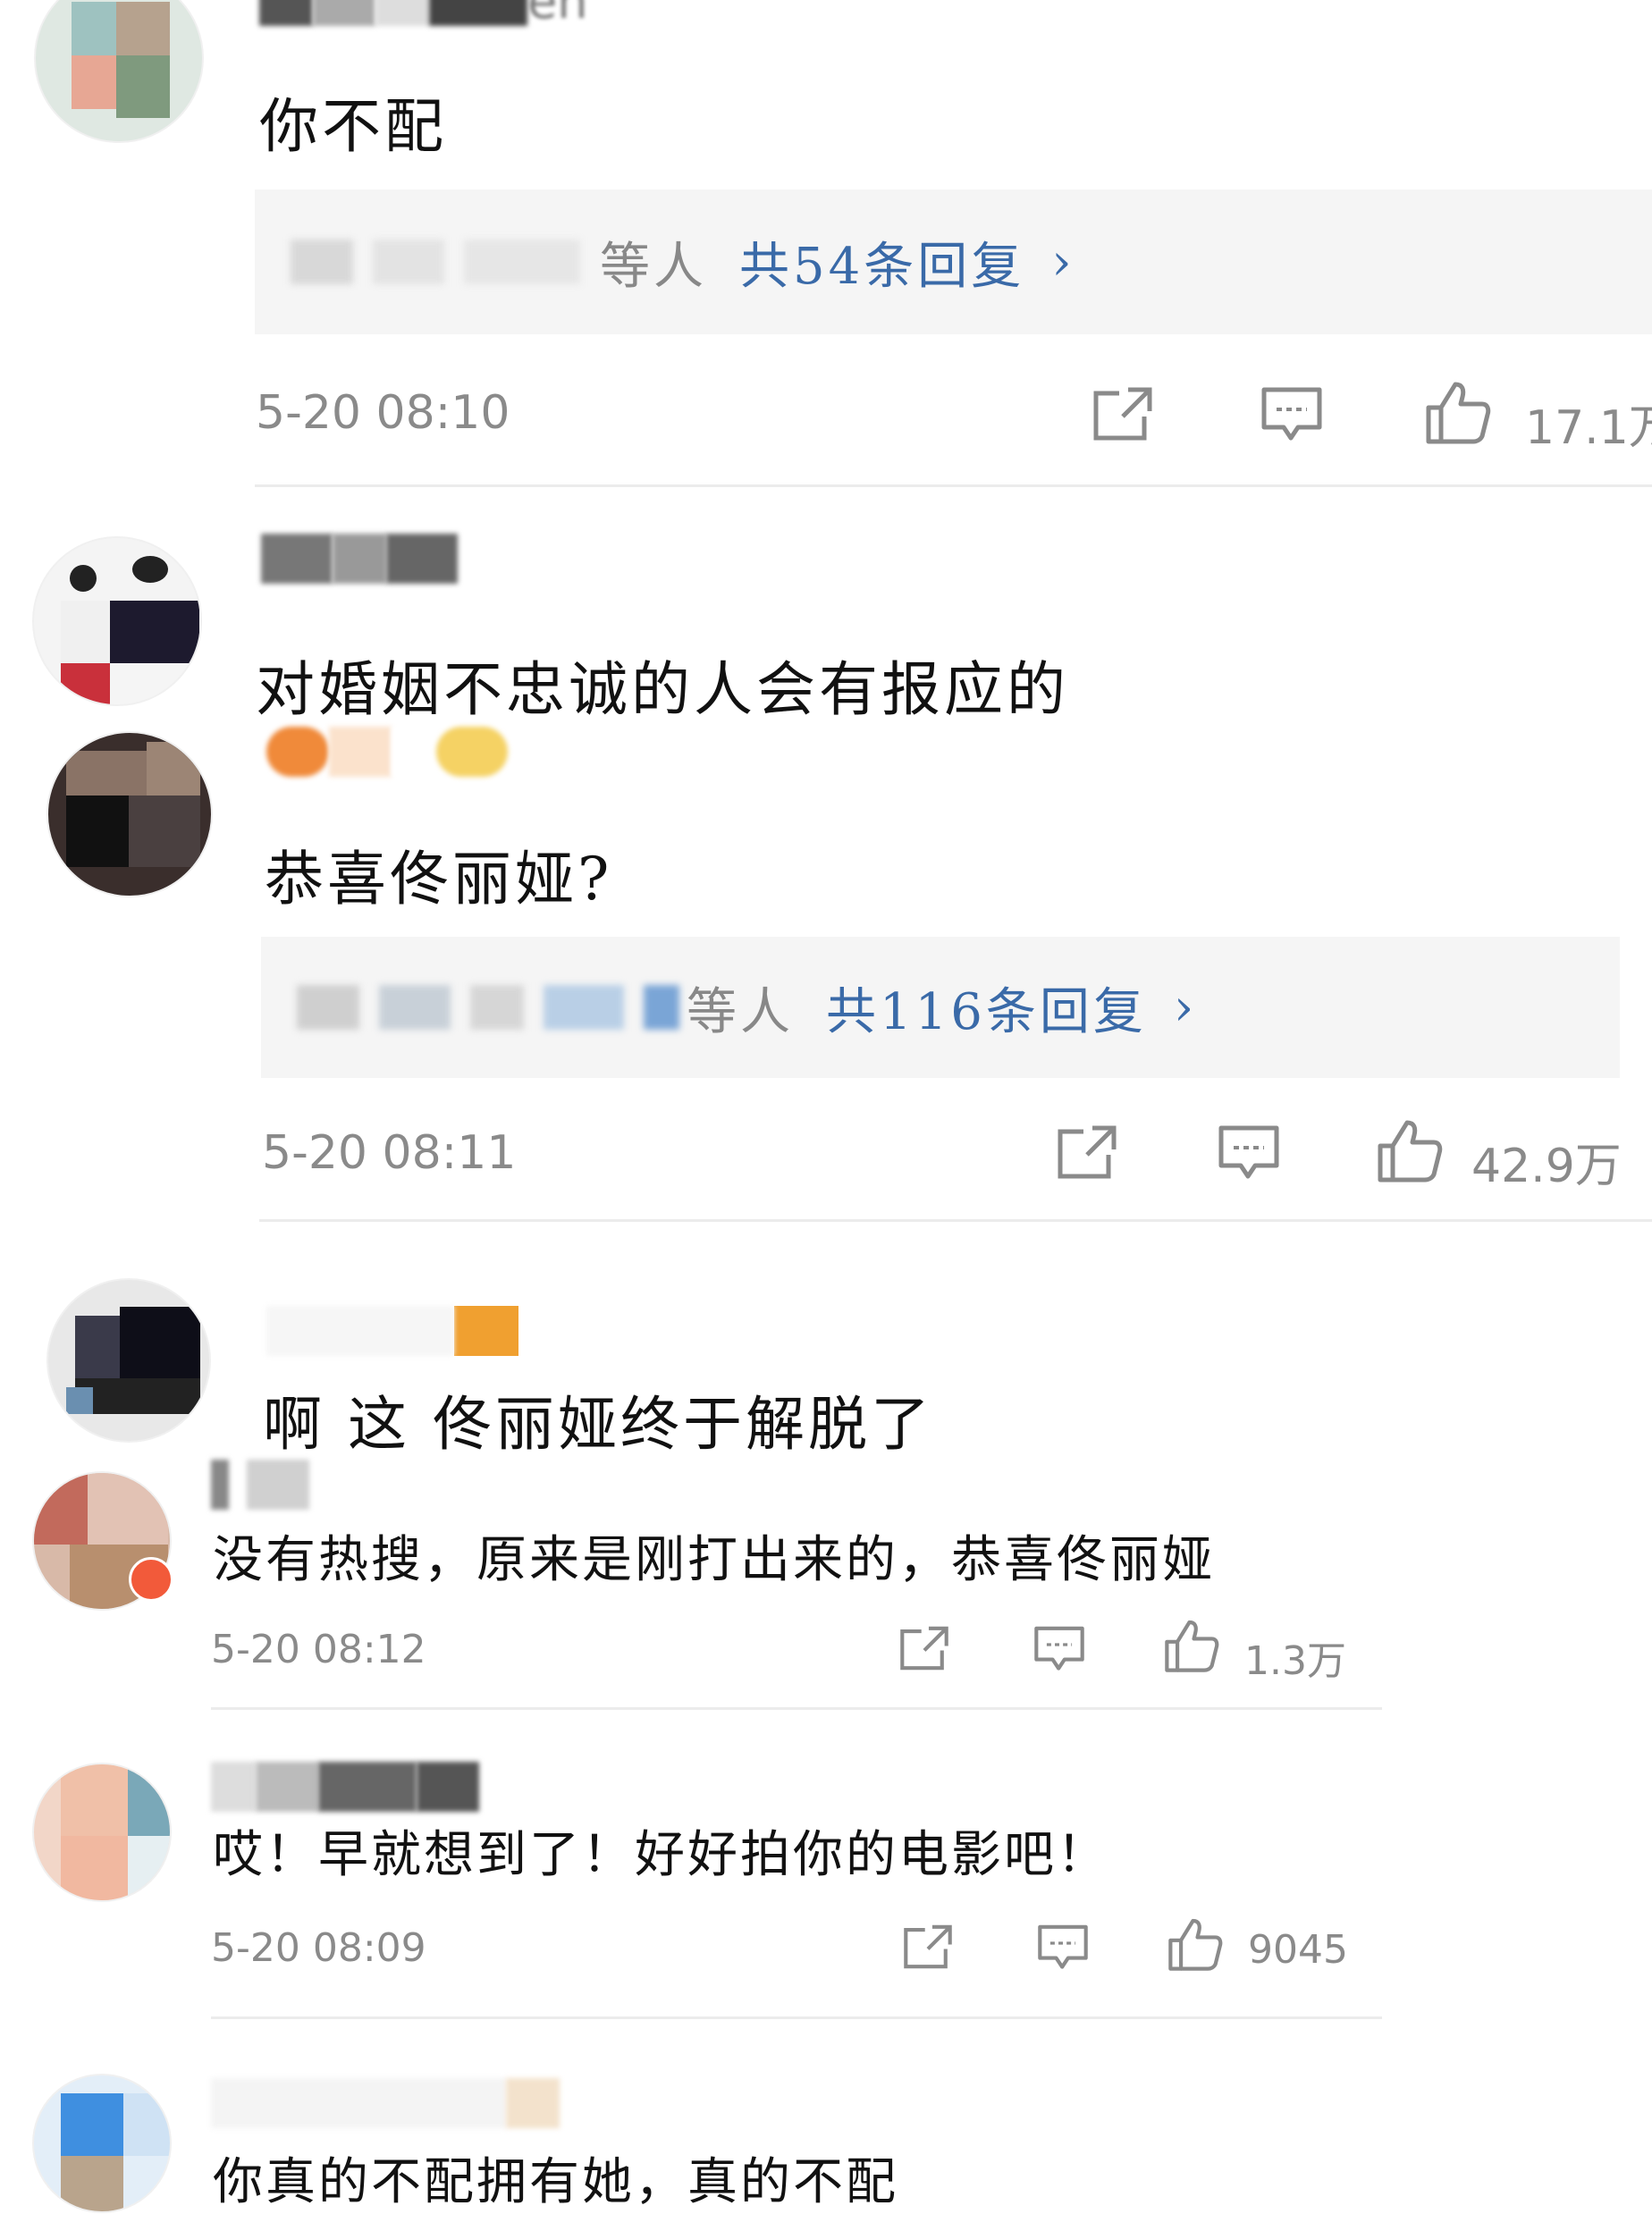 This screenshot has width=1652, height=2214. I want to click on like-count: 17.1万, so click(1588, 428).